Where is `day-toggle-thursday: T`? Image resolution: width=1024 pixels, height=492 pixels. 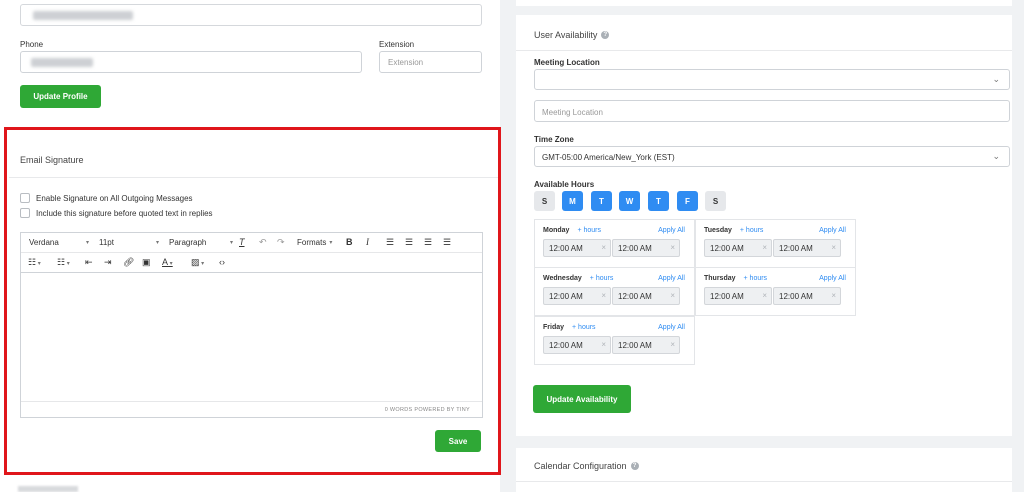 day-toggle-thursday: T is located at coordinates (658, 201).